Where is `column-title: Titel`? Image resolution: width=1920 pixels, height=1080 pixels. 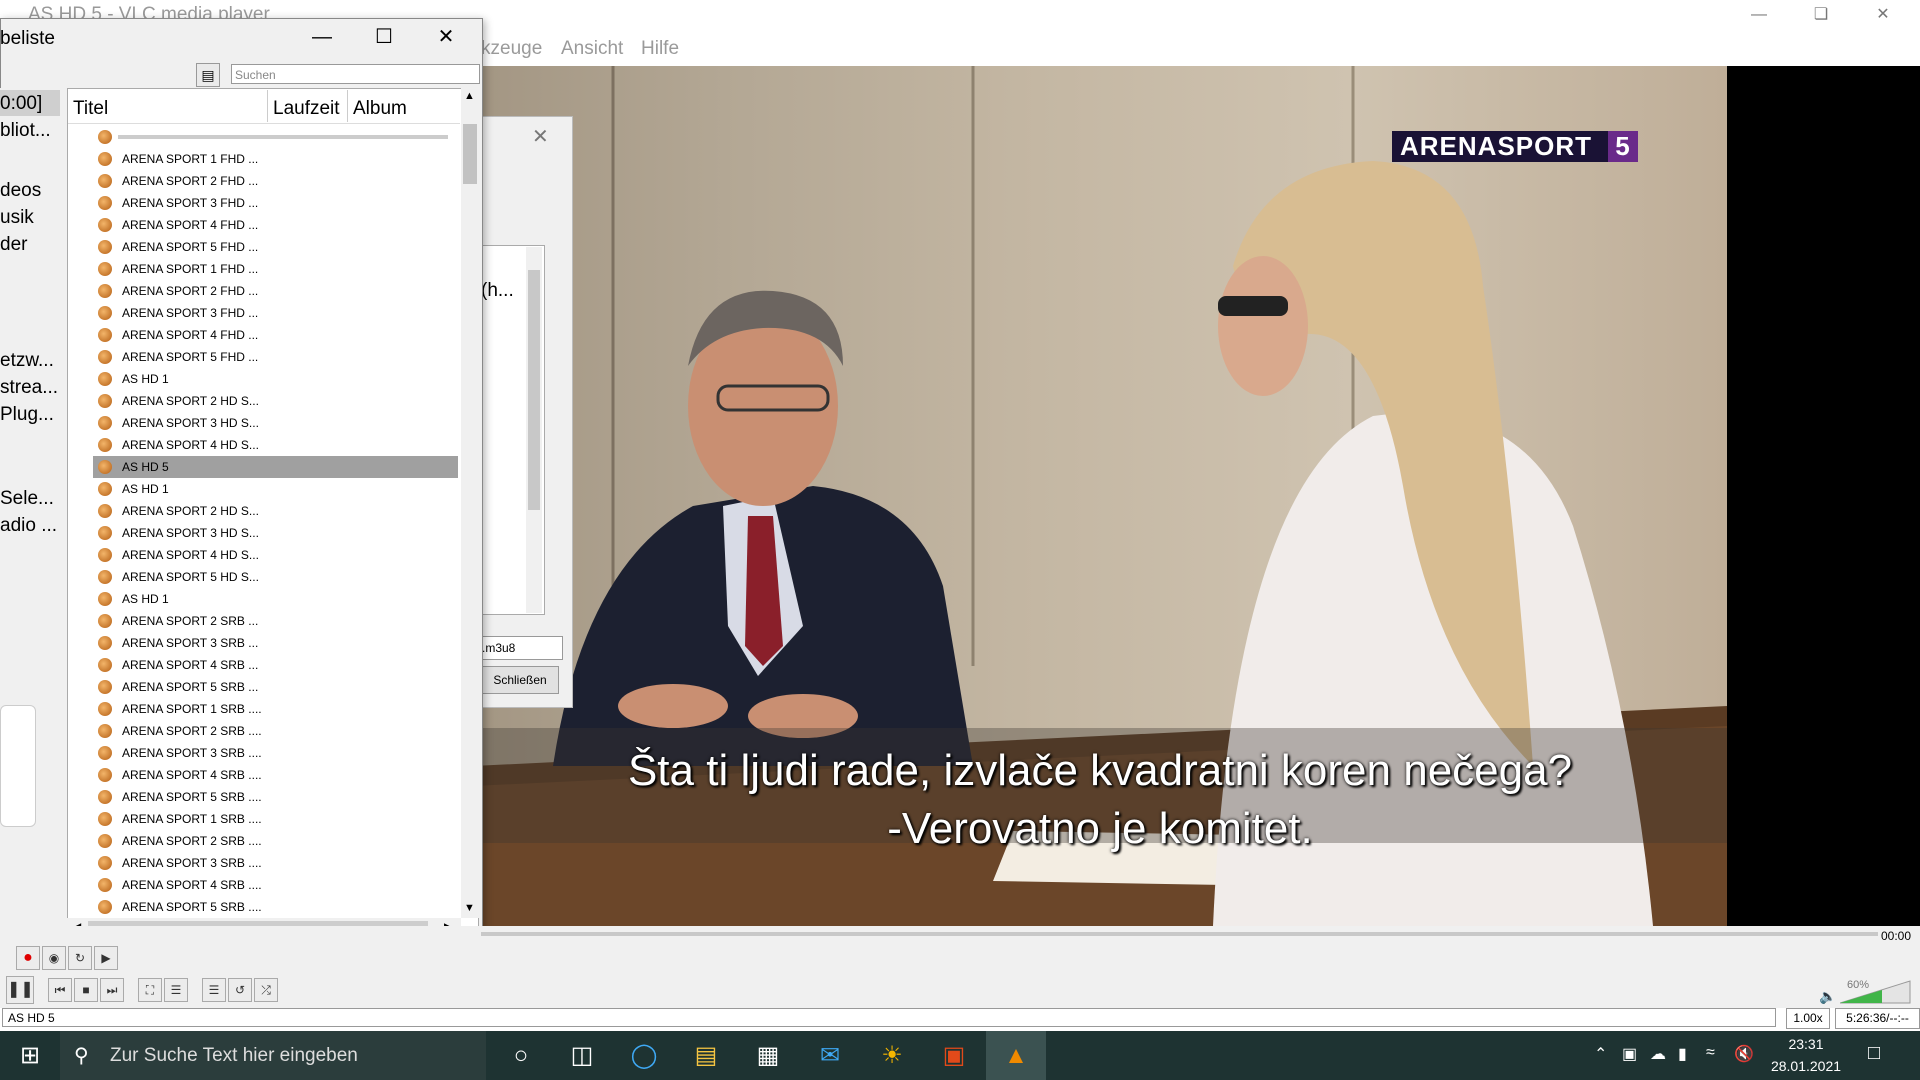
column-title: Titel is located at coordinates (90, 109).